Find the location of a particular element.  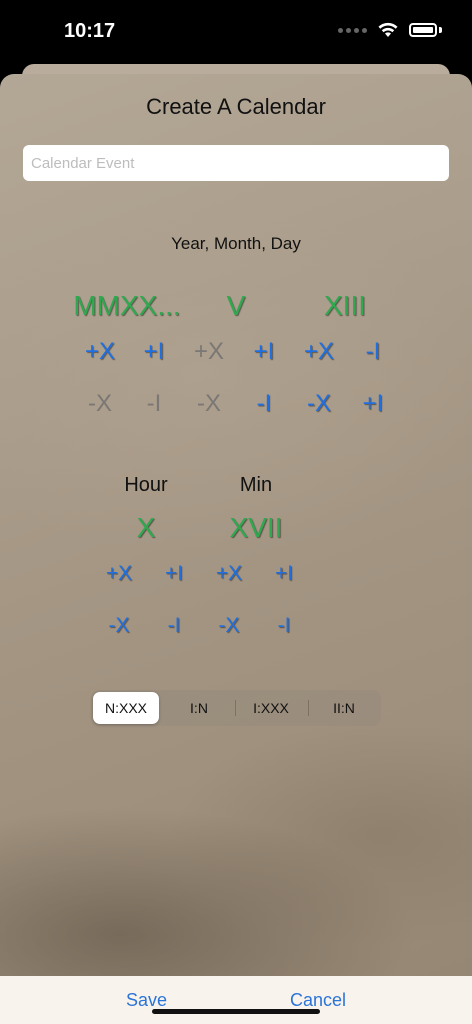

segment-n-xxx: N:XXX is located at coordinates (126, 708).